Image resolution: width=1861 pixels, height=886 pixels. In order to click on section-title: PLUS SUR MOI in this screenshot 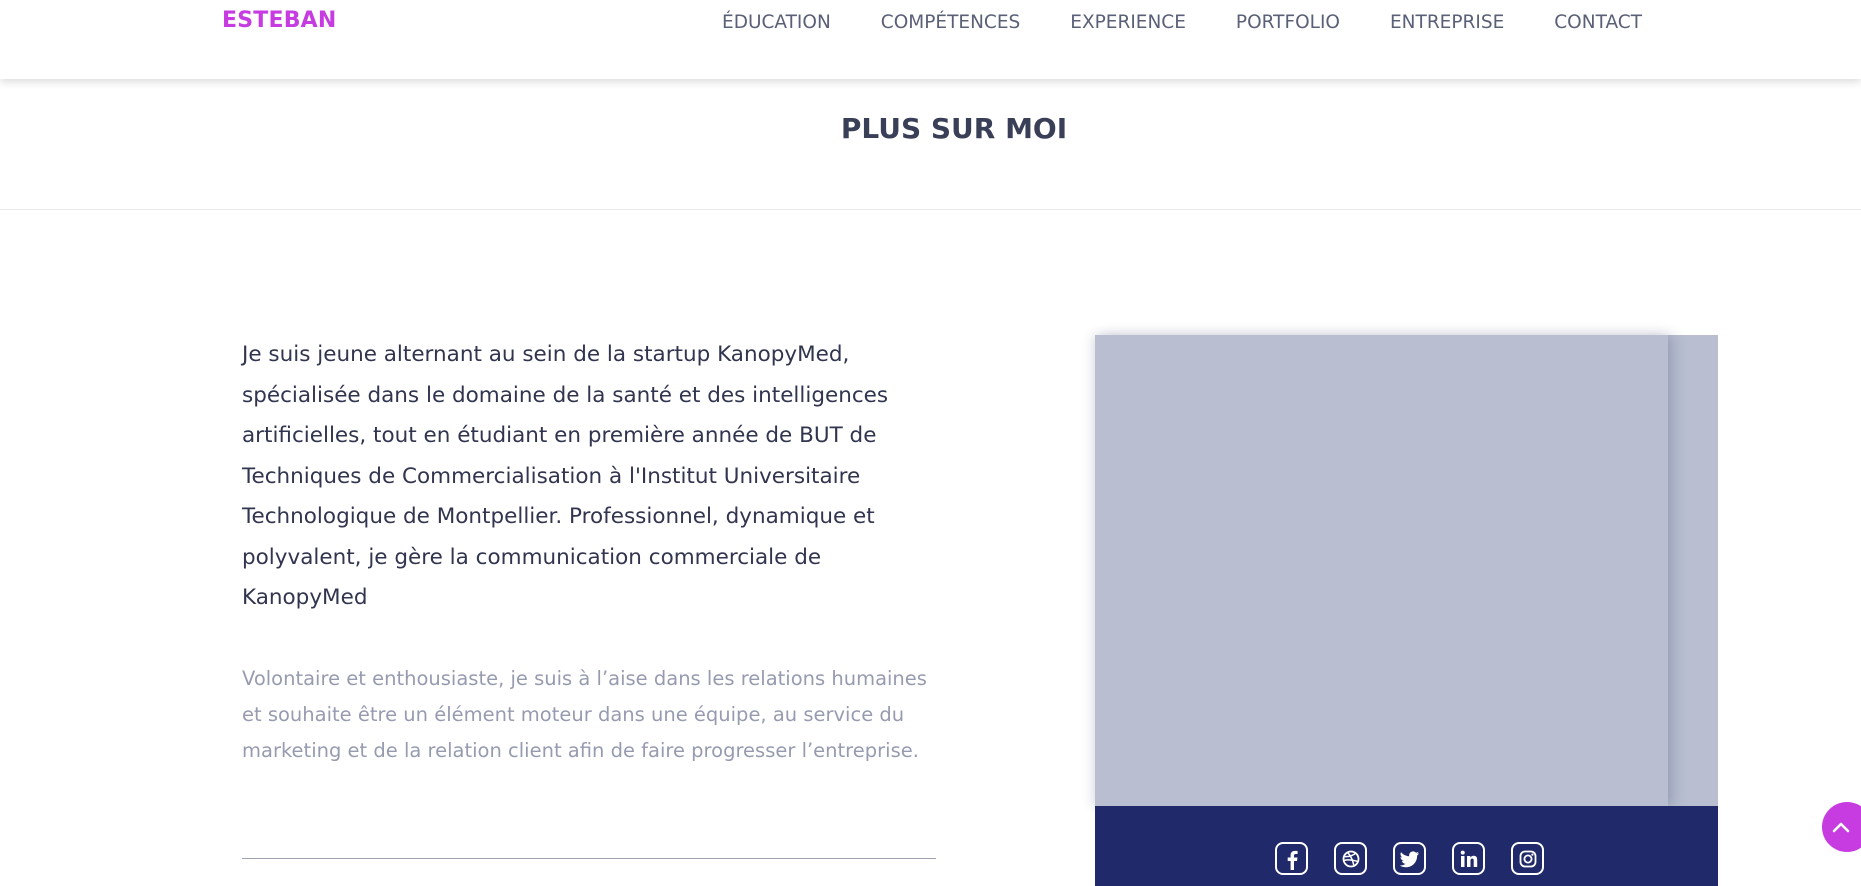, I will do `click(954, 128)`.